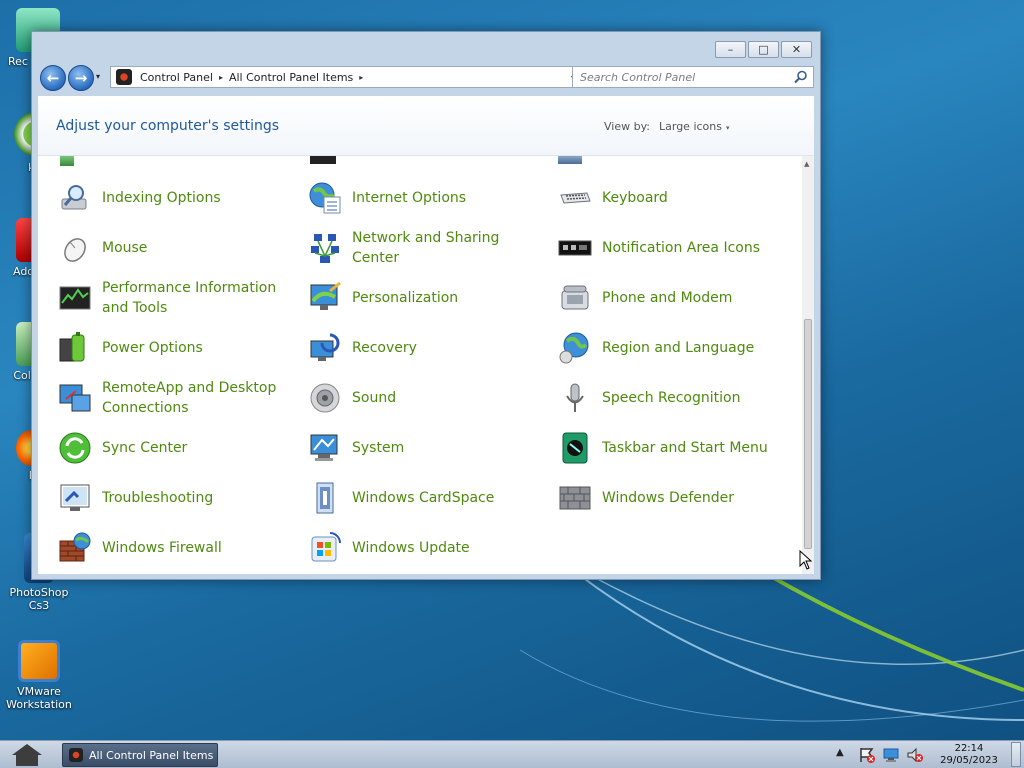  What do you see at coordinates (420, 248) in the screenshot?
I see `item-network-sharing: Network and Sharing Center` at bounding box center [420, 248].